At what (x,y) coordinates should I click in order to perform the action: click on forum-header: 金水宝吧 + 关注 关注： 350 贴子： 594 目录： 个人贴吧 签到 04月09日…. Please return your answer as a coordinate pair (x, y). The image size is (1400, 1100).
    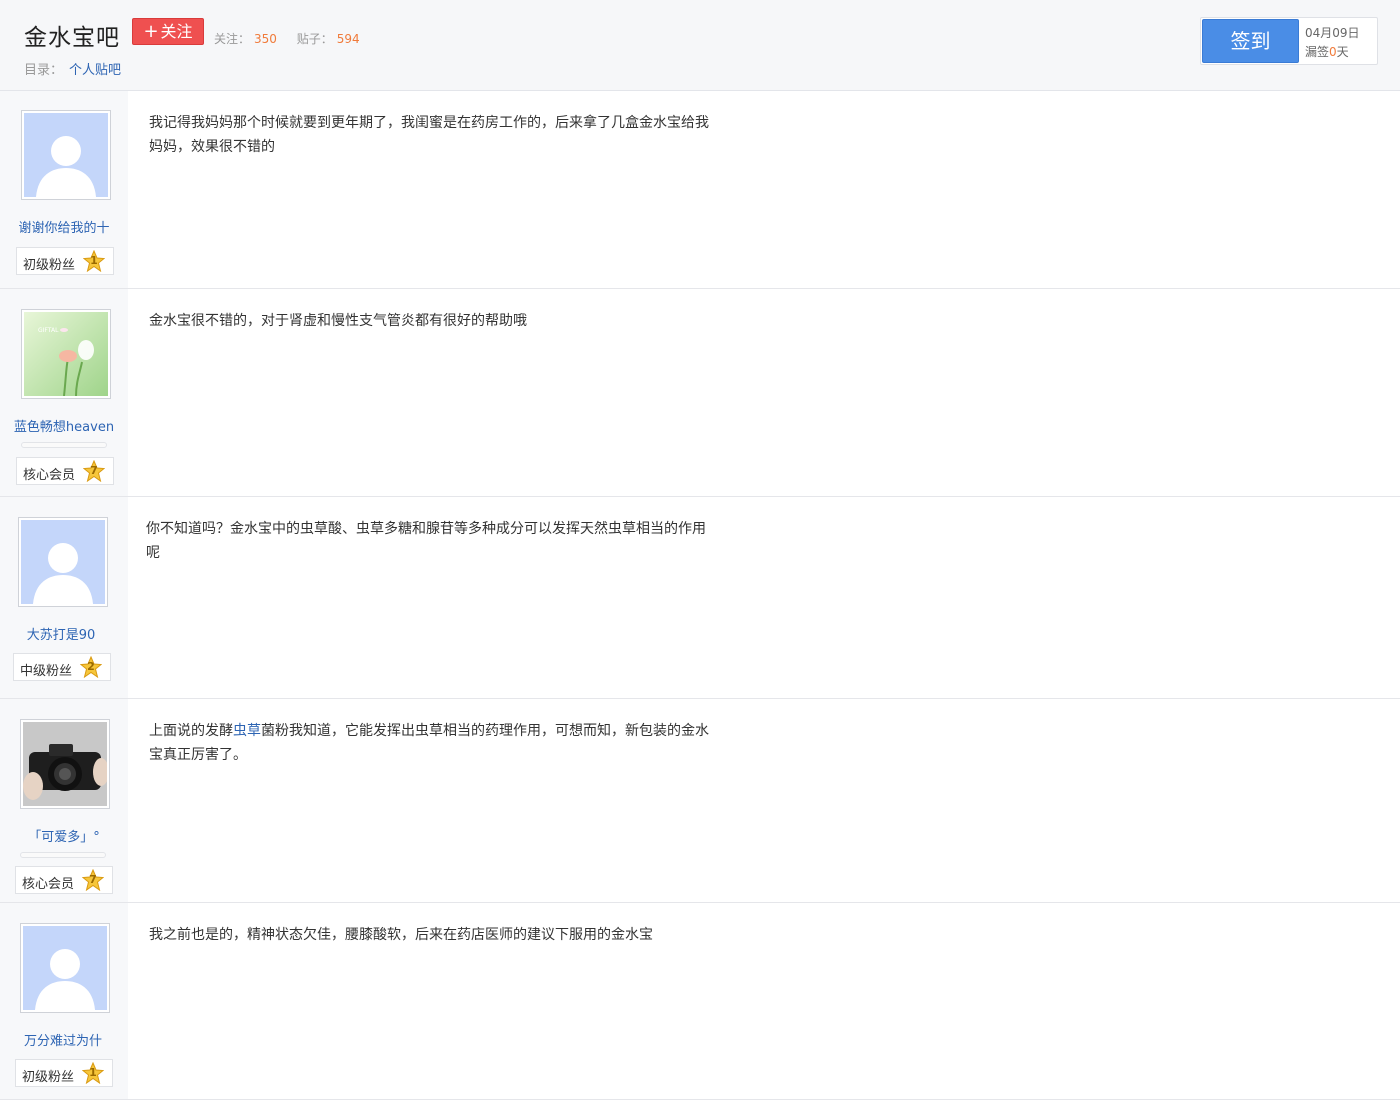
    Looking at the image, I should click on (700, 45).